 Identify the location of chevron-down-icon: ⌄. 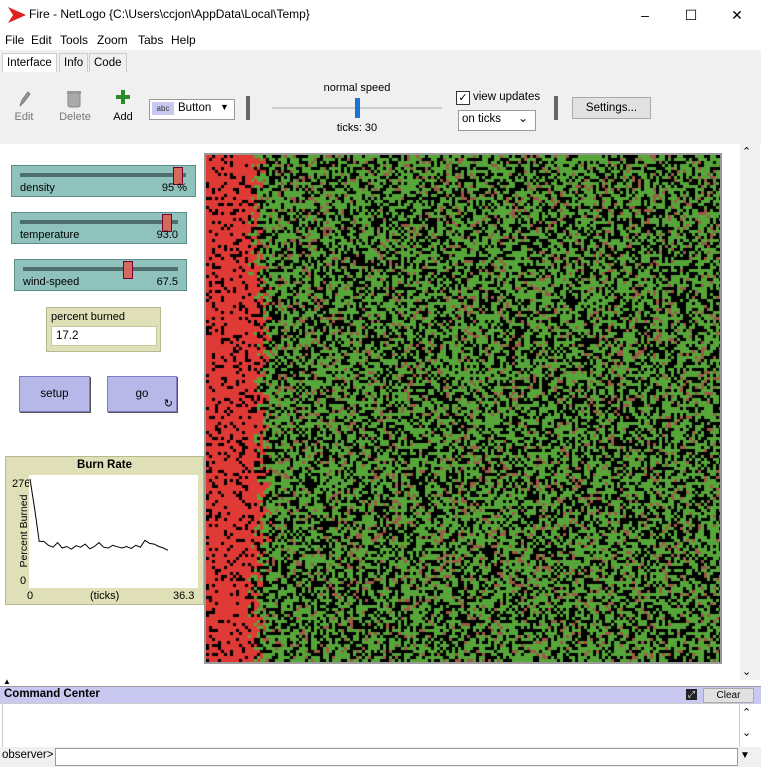
(523, 118).